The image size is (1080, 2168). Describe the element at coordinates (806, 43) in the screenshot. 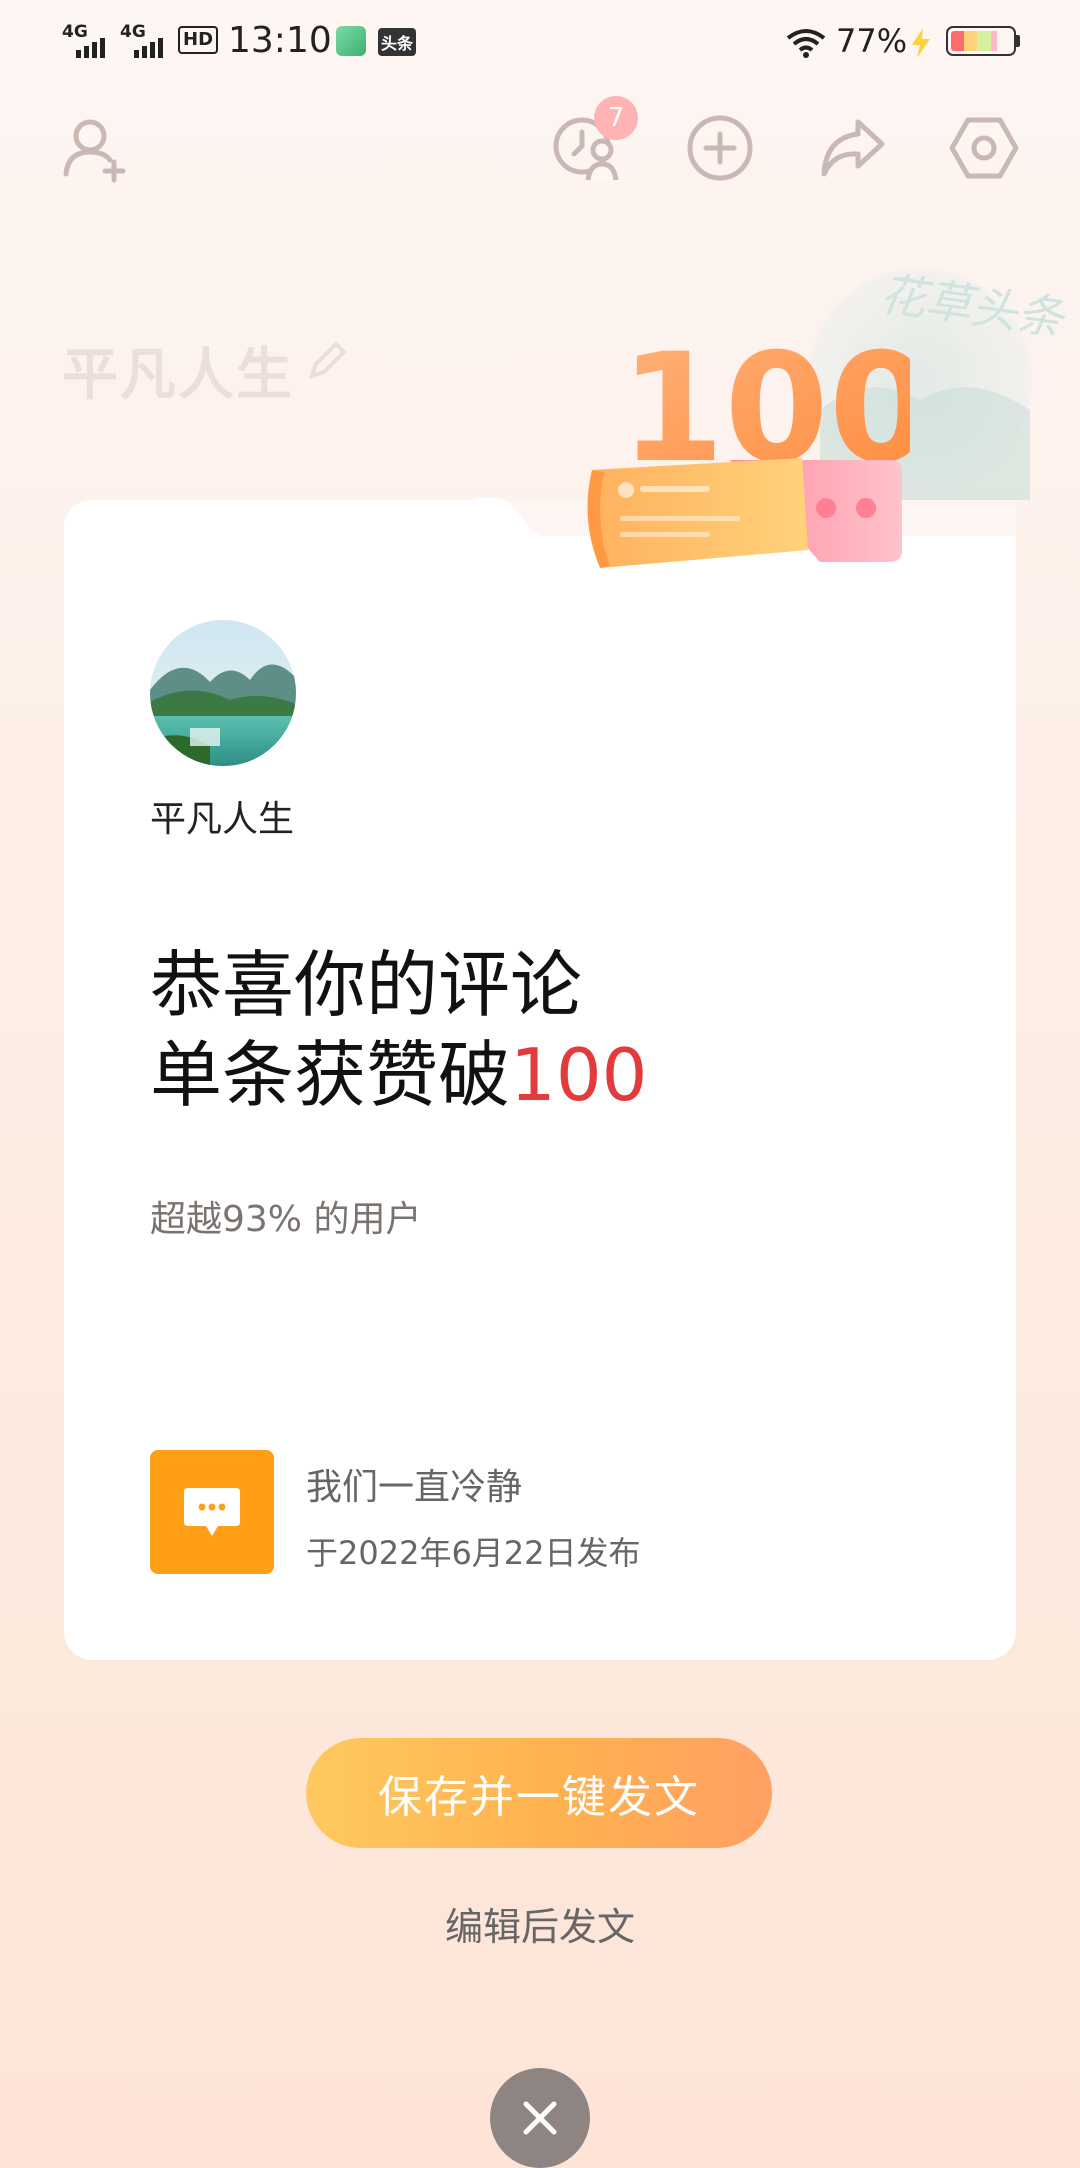

I see `wifi-icon` at that location.